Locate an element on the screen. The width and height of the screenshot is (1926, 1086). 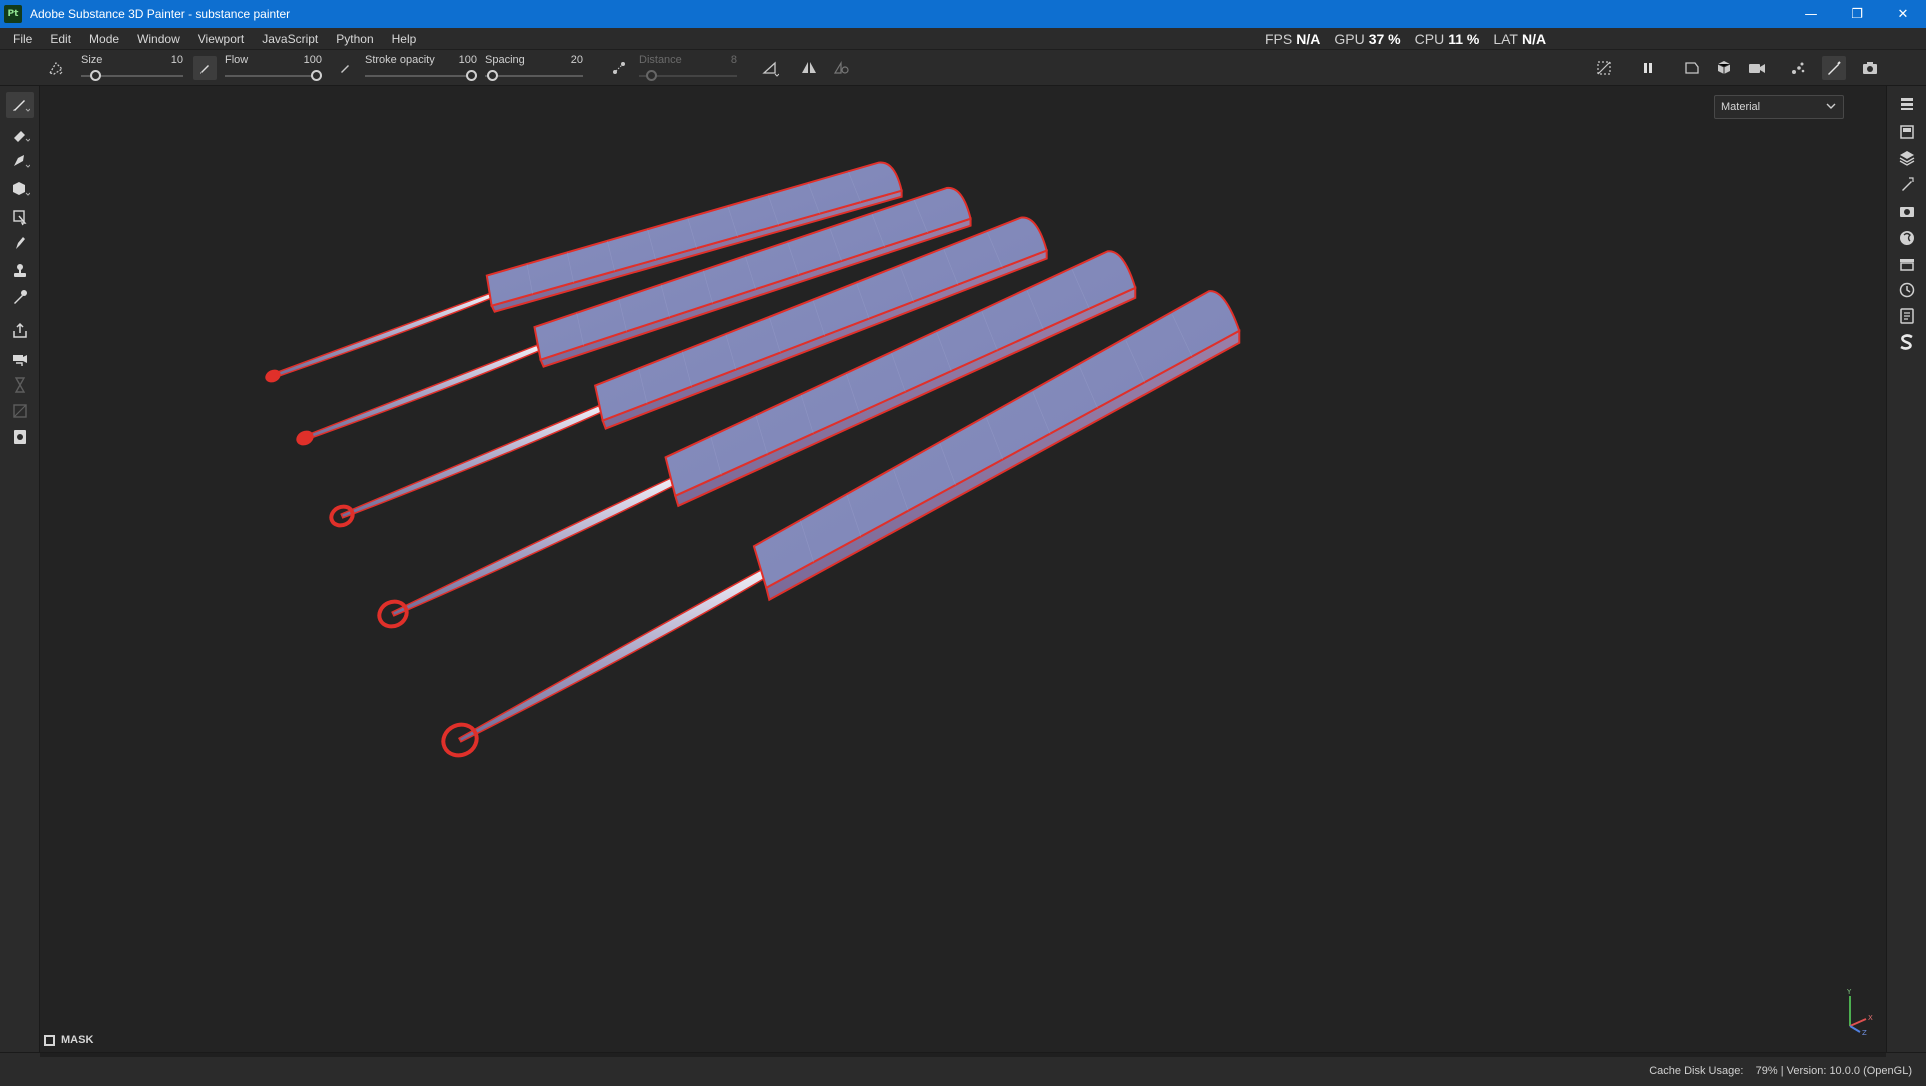
menu-python: Python is located at coordinates (354, 39).